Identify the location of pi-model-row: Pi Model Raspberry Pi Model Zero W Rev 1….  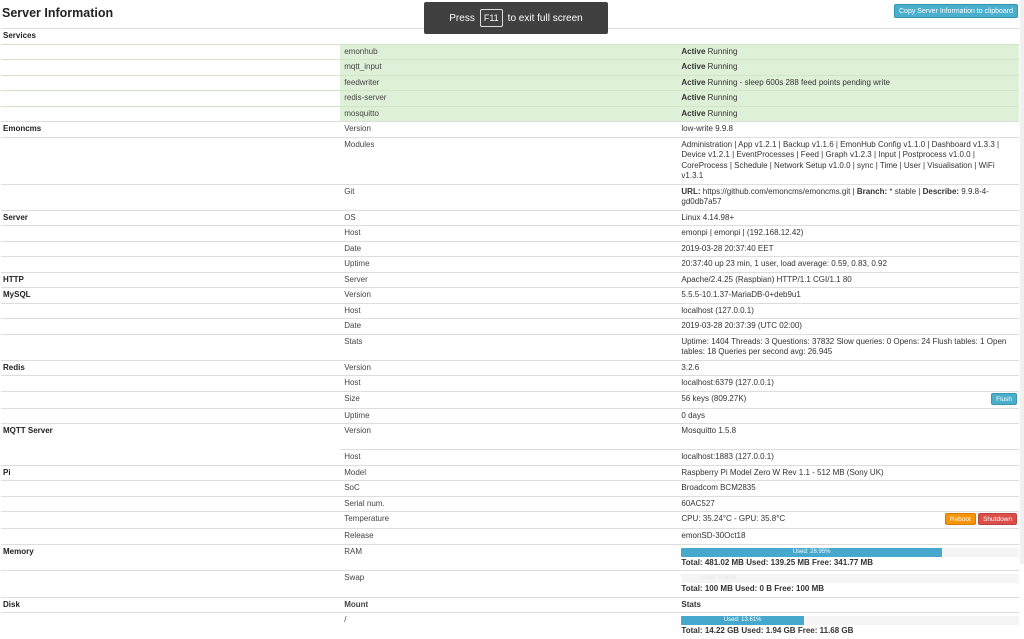
(510, 472).